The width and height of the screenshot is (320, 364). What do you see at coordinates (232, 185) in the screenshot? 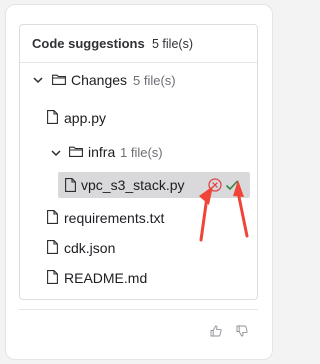
I see `accept-check-icon` at bounding box center [232, 185].